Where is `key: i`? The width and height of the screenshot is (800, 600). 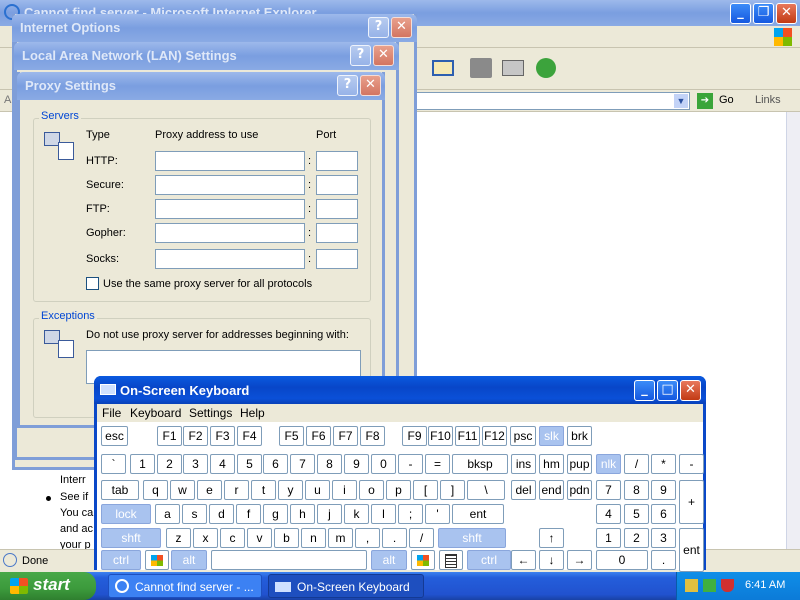 key: i is located at coordinates (344, 490).